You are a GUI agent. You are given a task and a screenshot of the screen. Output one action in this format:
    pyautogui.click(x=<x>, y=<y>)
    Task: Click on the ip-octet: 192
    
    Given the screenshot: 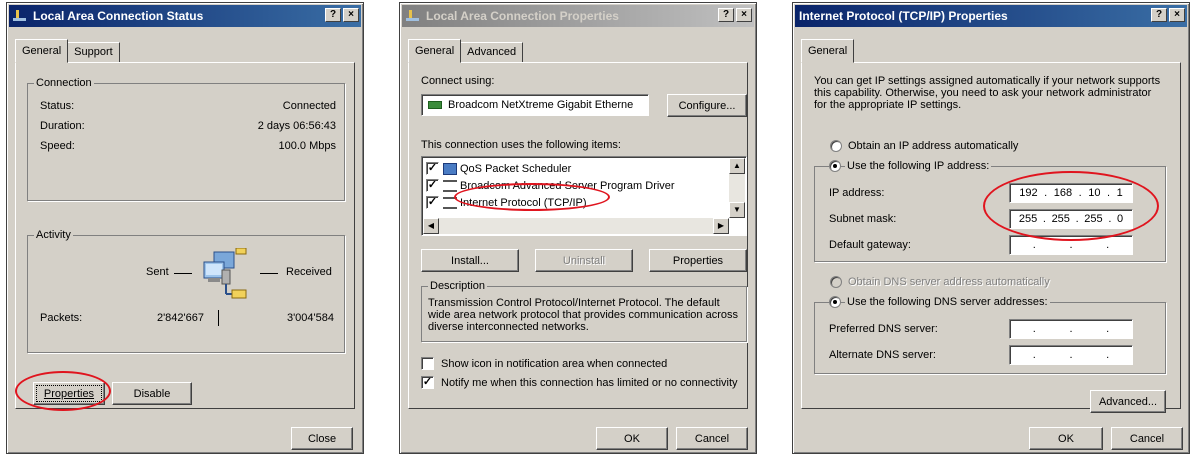 What is the action you would take?
    pyautogui.click(x=1028, y=193)
    